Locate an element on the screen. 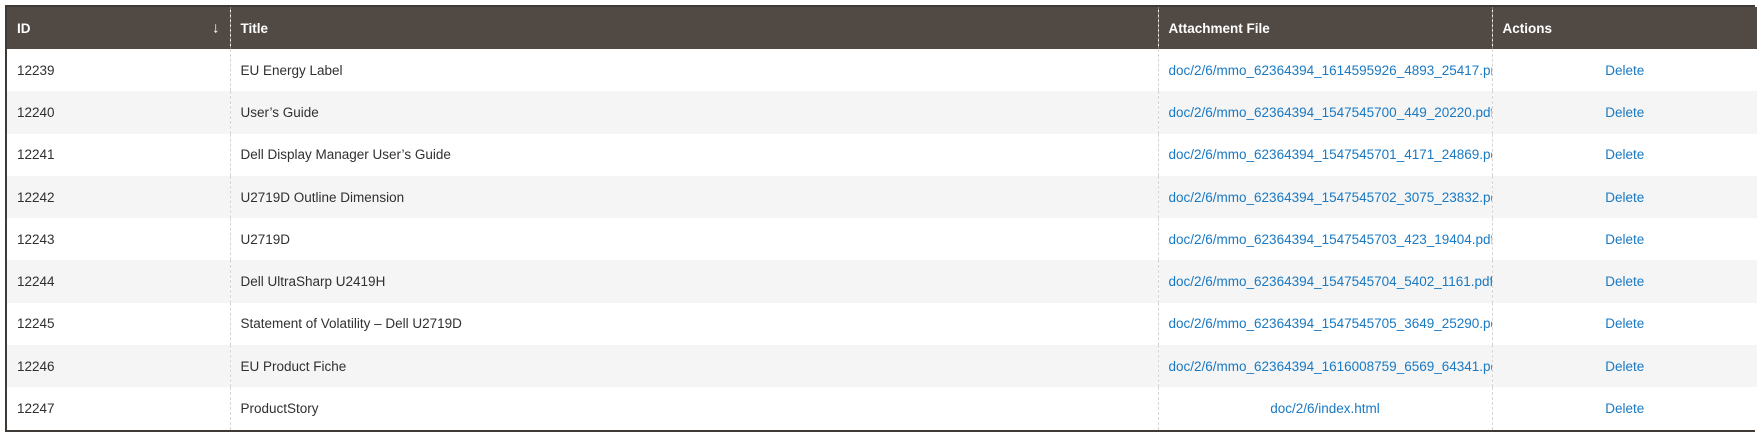 Image resolution: width=1760 pixels, height=442 pixels. column-header-attachment-file-label: Attachment File is located at coordinates (1219, 28).